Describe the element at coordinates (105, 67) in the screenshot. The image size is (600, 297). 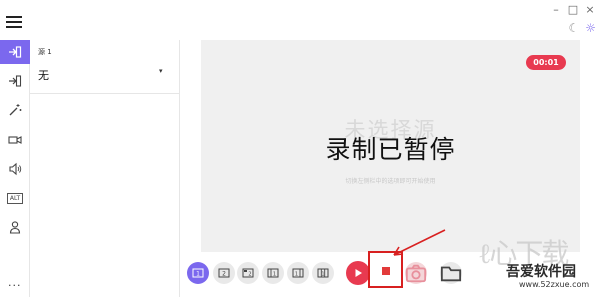
I see `source-selector: 源 1 无 ▾` at that location.